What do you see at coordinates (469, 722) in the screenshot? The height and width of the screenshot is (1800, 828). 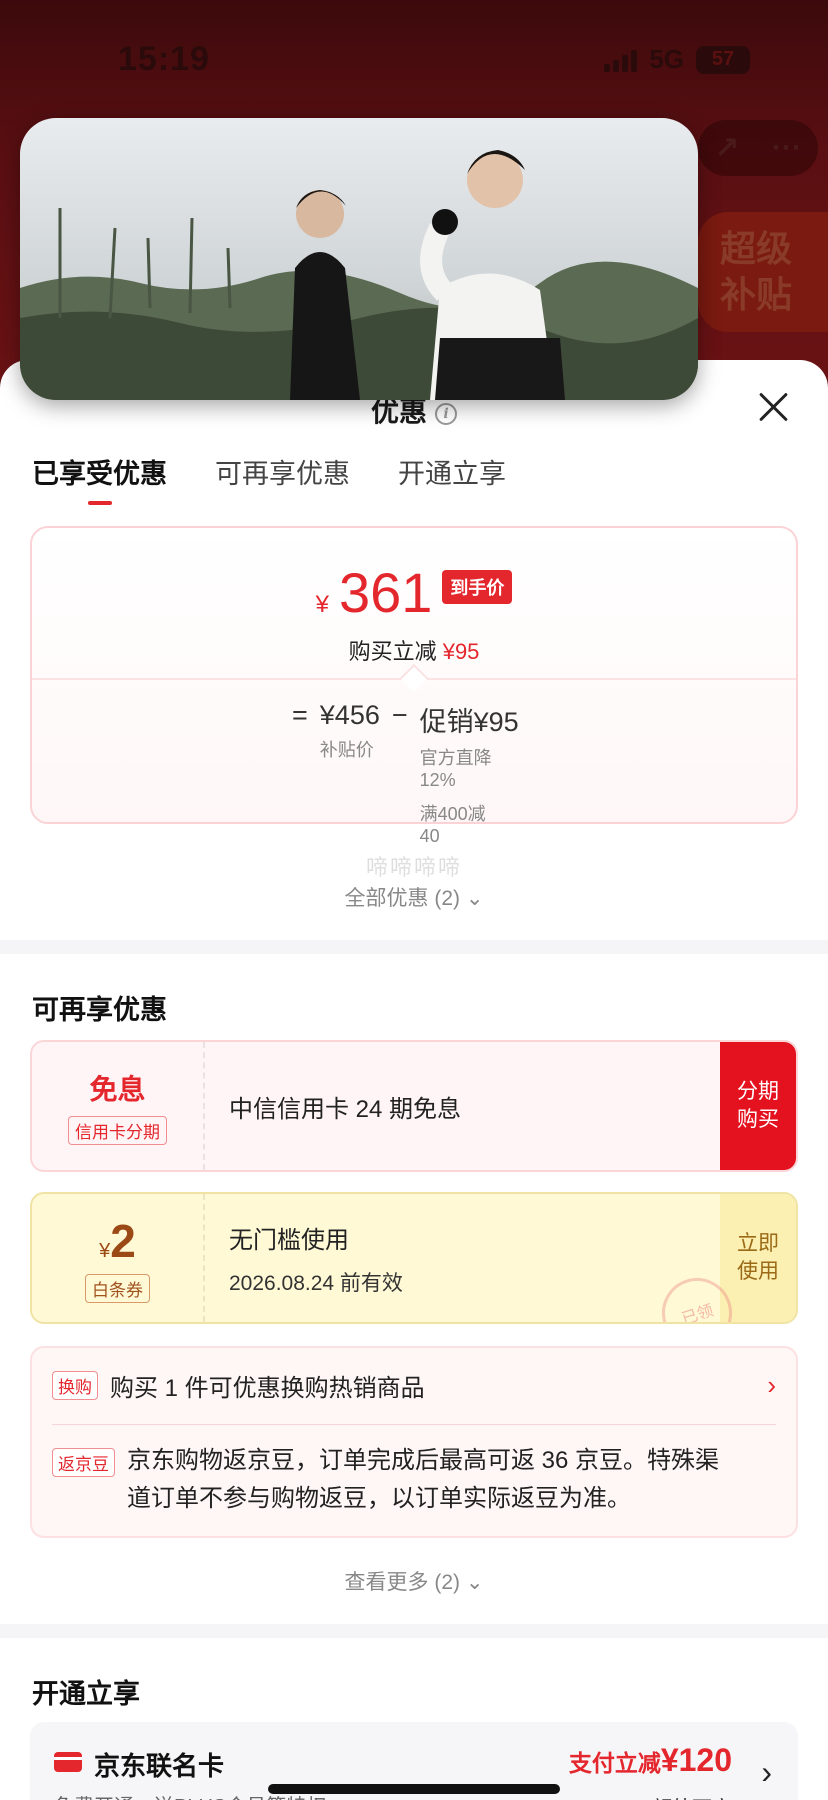 I see `promo-amount: 促销¥95` at bounding box center [469, 722].